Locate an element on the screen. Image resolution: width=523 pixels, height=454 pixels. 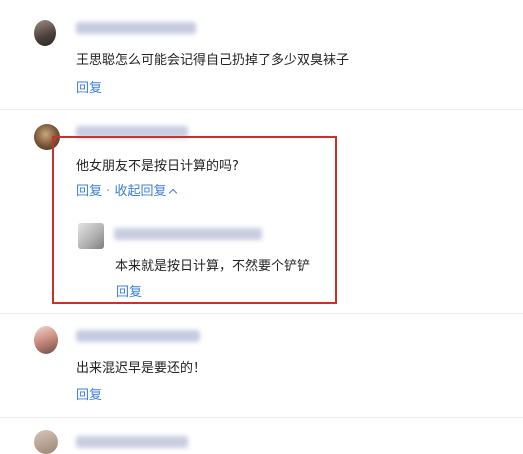
comment-text: 他女朋友不是按日计算的吗? is located at coordinates (157, 166).